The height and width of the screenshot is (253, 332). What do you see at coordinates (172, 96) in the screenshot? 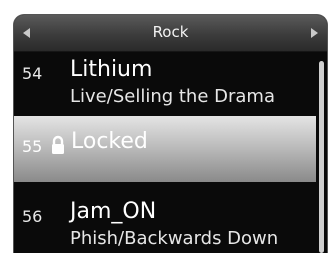
I see `track-subtitle: Live/Selling the Drama` at bounding box center [172, 96].